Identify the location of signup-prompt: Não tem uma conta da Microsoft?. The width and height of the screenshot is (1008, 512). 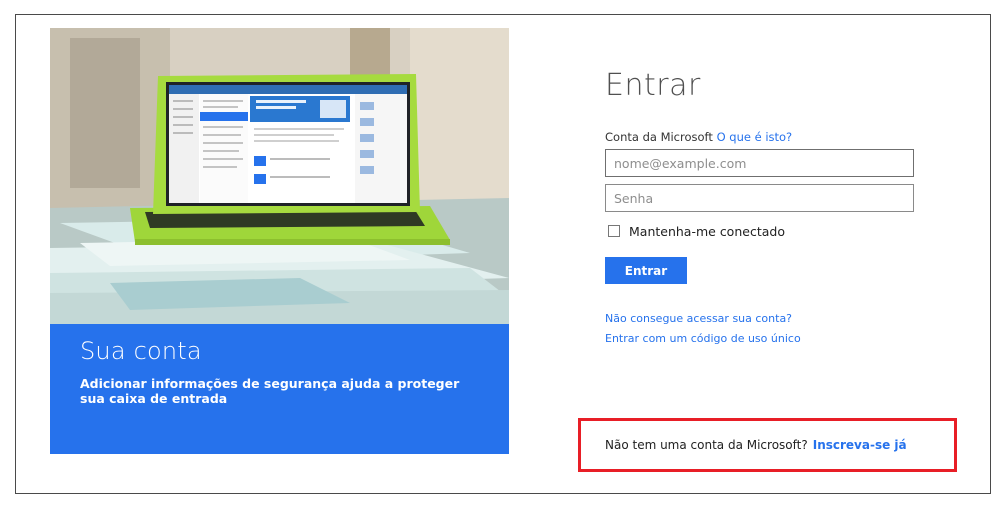
(706, 445).